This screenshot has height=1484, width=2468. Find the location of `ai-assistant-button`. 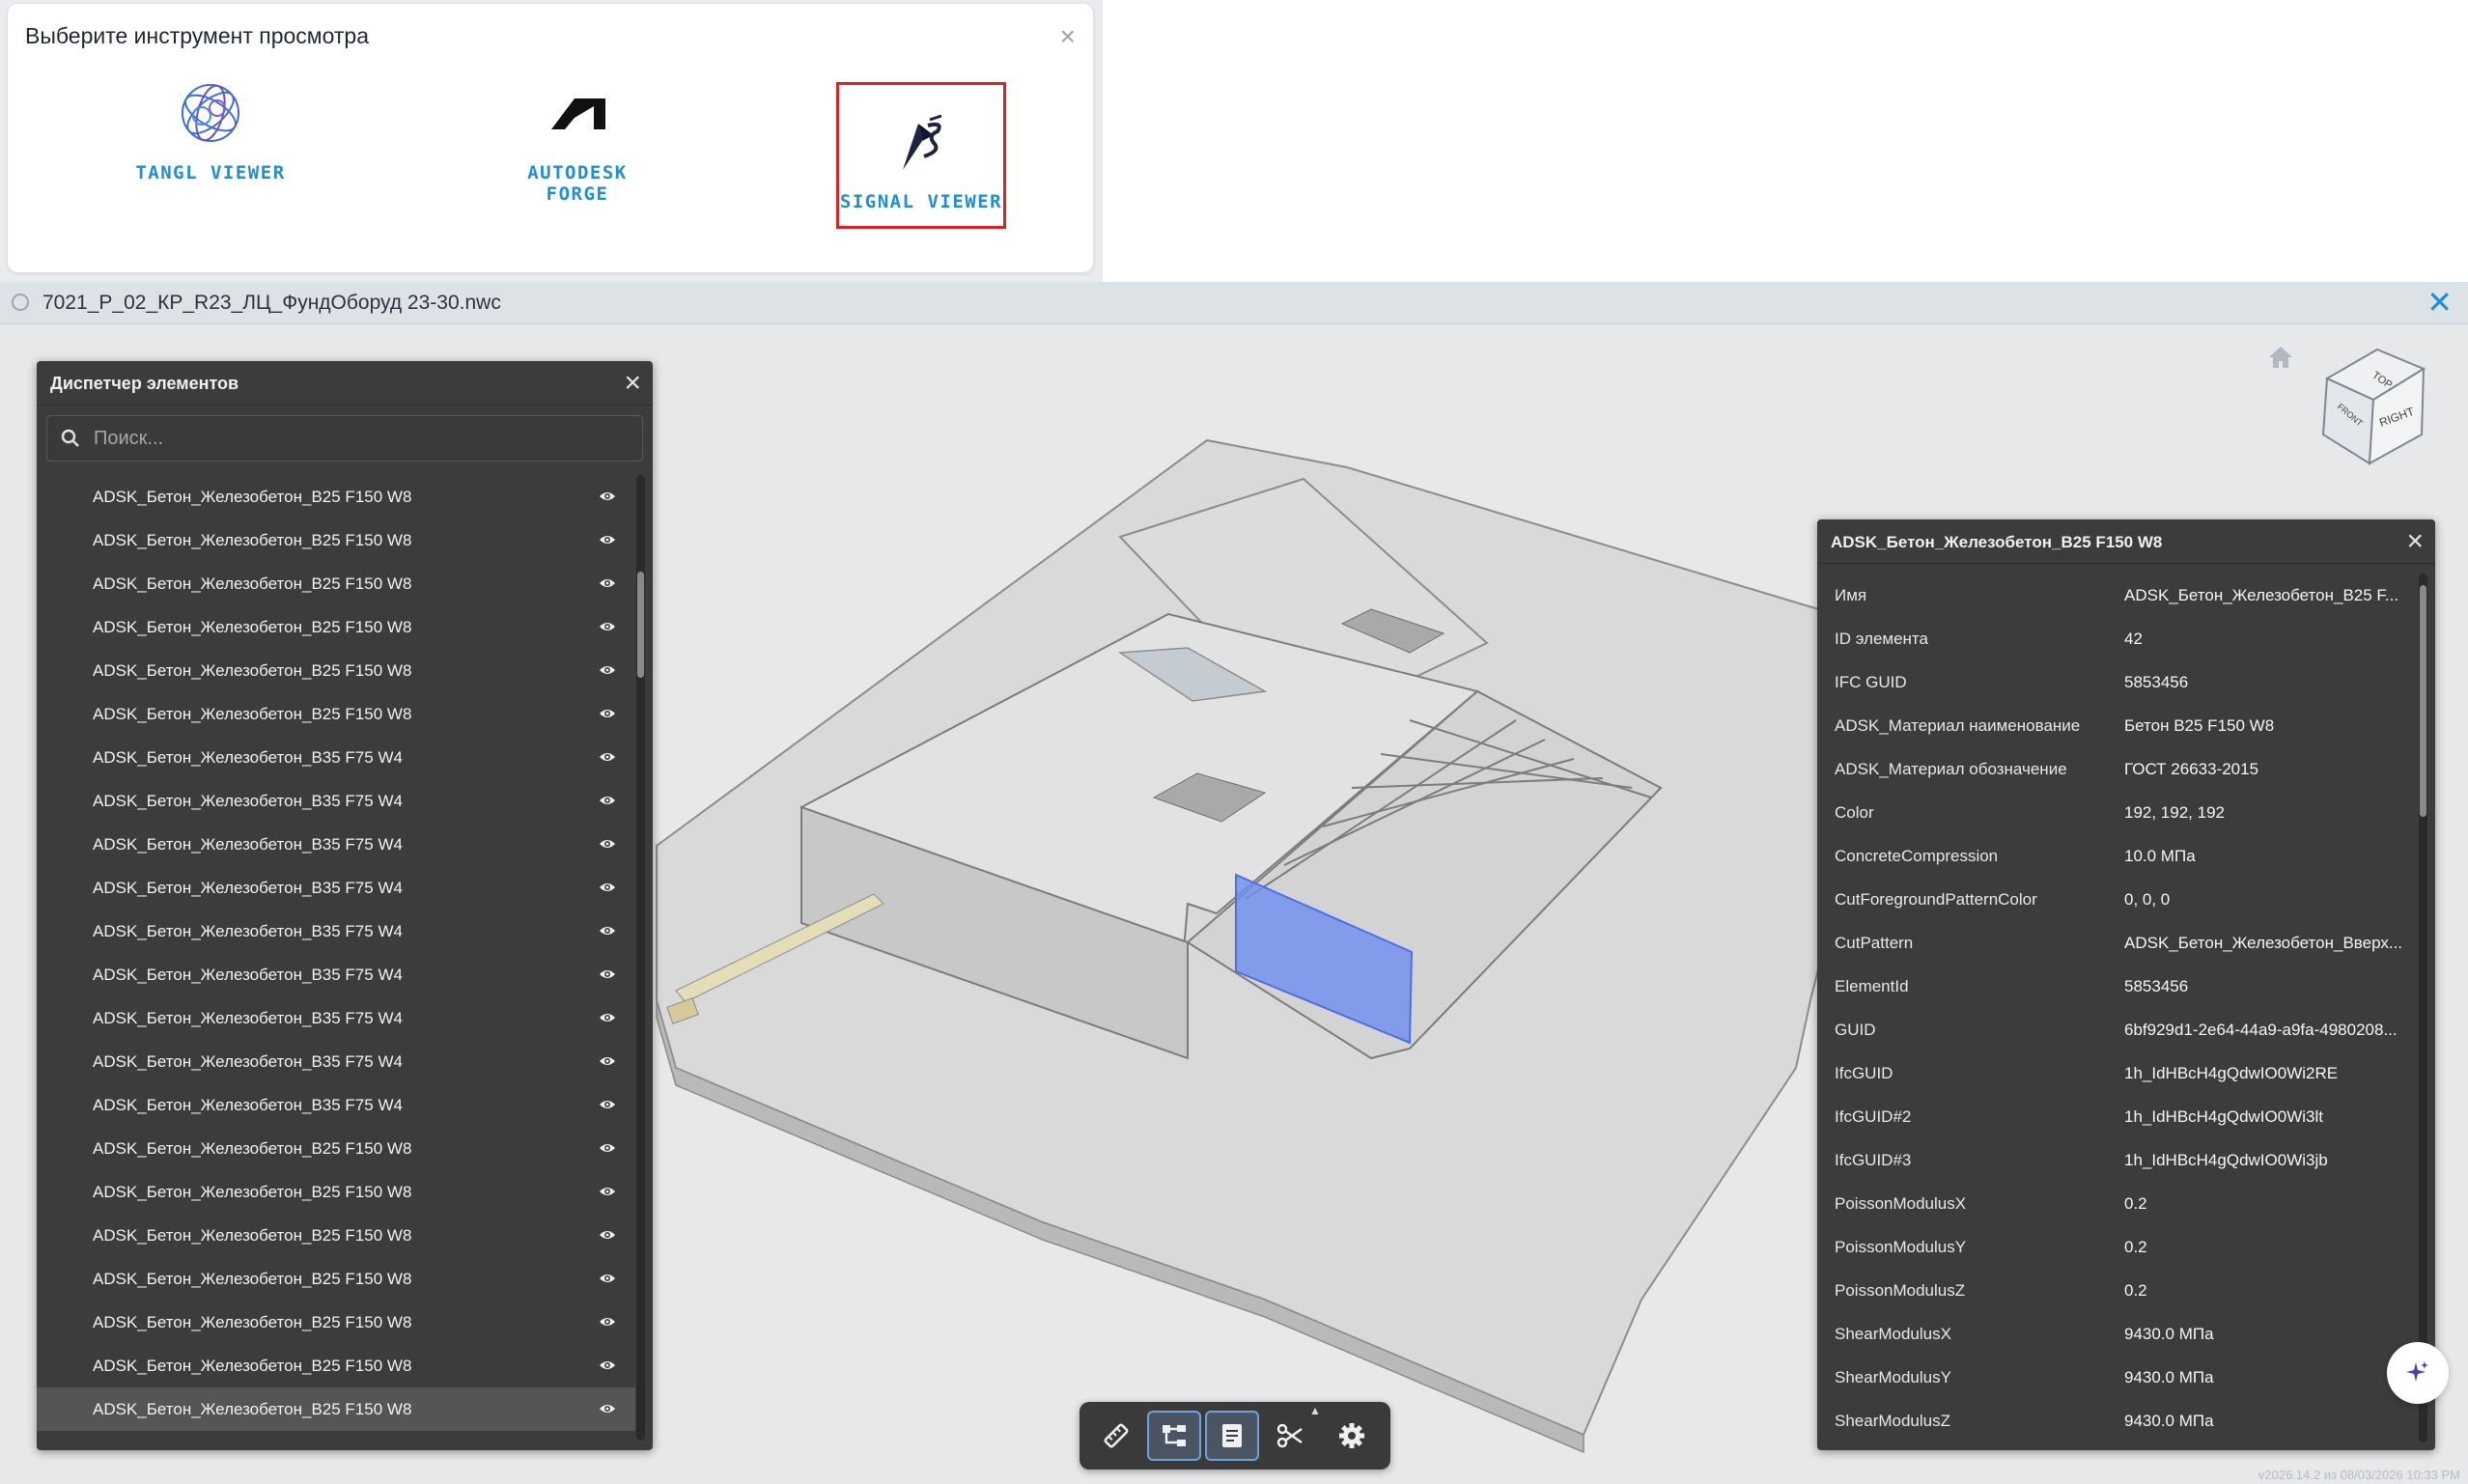

ai-assistant-button is located at coordinates (2418, 1373).